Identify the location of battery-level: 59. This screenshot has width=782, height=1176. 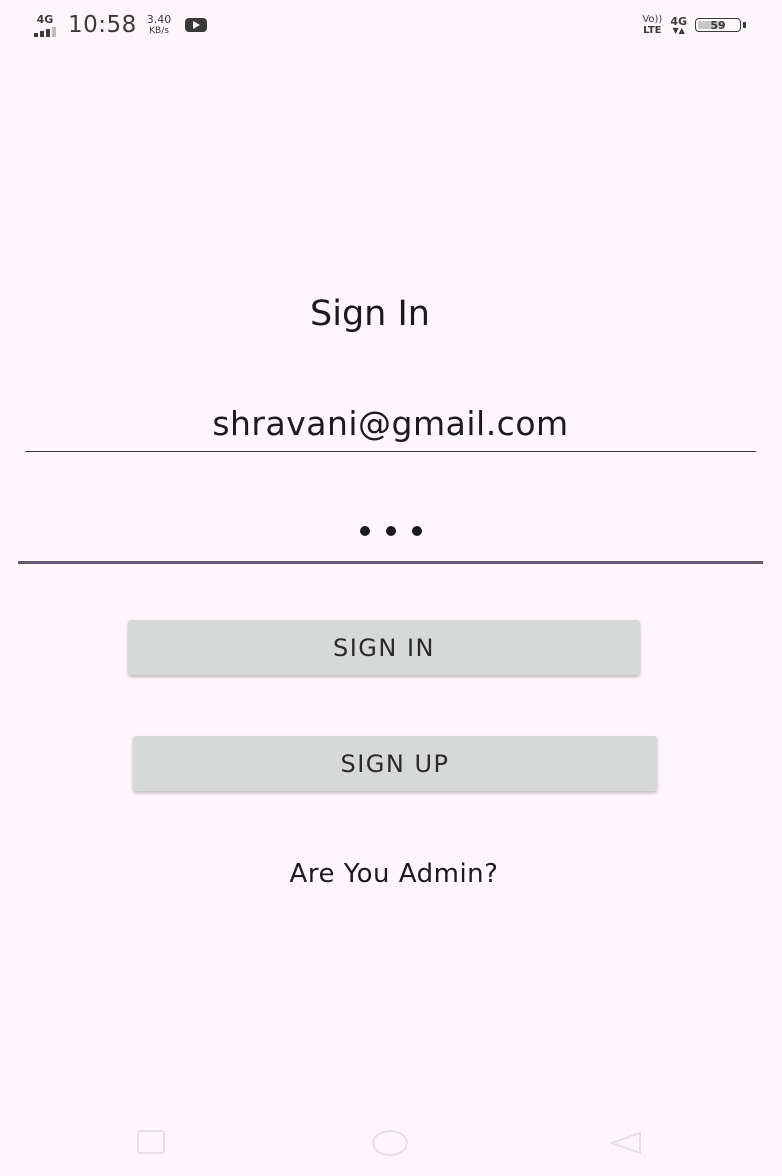
(718, 25).